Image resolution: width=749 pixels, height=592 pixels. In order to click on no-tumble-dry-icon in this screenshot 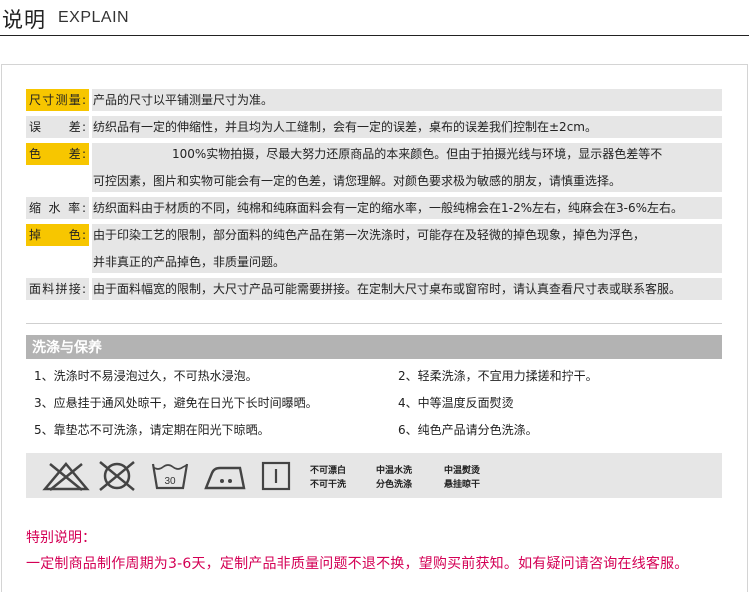, I will do `click(117, 476)`.